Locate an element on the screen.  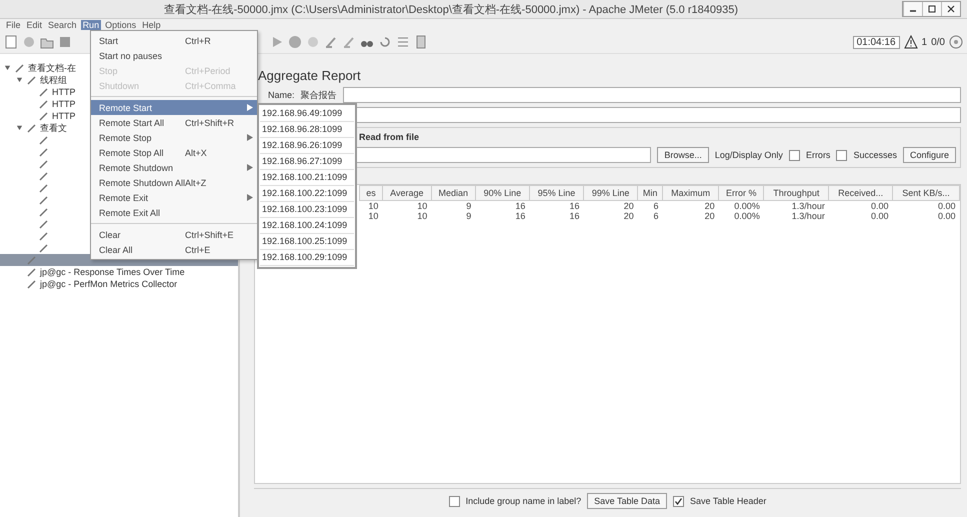
table-cell-text: 0.00% is located at coordinates (747, 216).